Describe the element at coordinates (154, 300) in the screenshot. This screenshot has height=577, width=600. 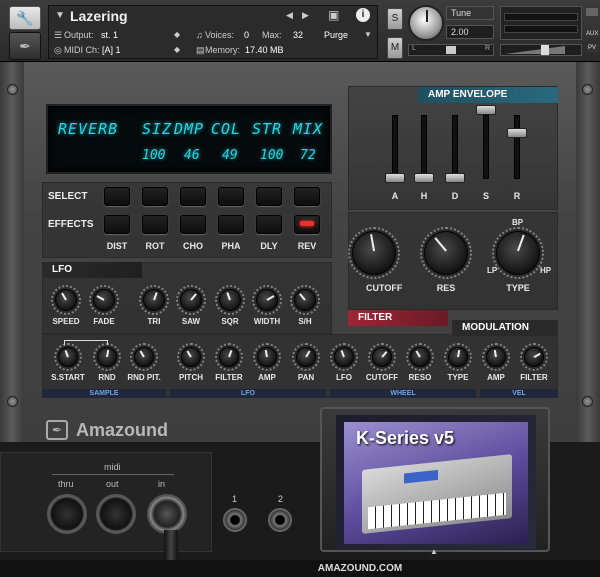
I see `lfo-tri-knob` at that location.